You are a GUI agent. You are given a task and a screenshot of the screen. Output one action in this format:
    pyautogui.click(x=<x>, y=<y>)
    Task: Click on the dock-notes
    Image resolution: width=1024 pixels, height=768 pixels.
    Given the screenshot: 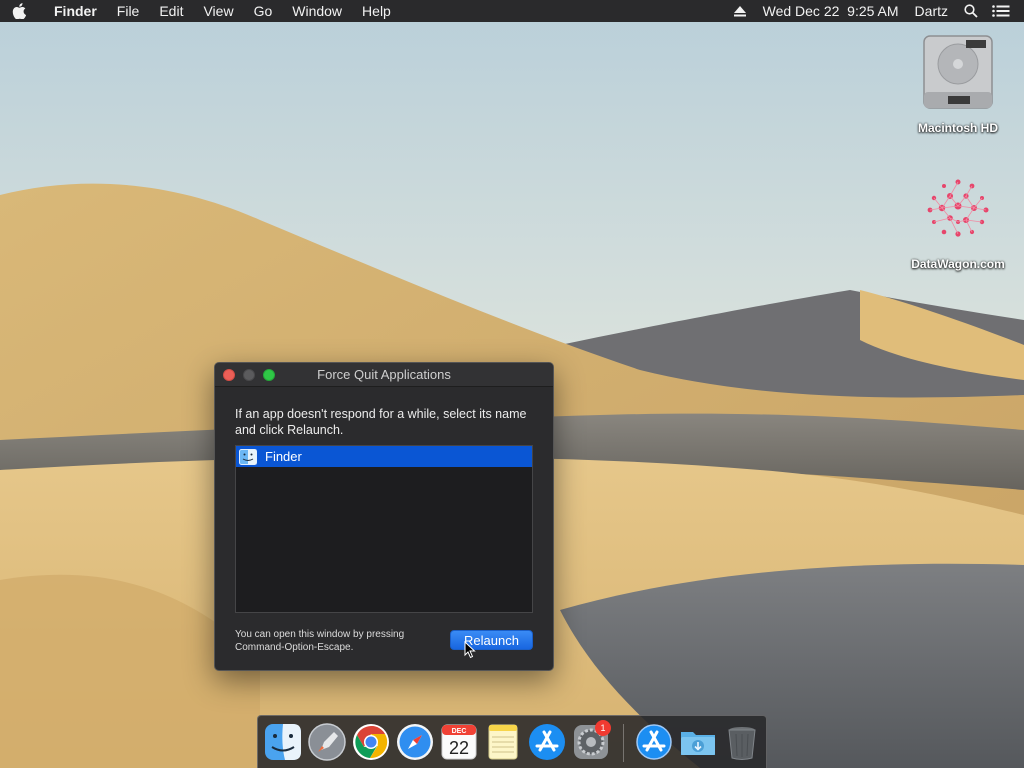 What is the action you would take?
    pyautogui.click(x=503, y=742)
    